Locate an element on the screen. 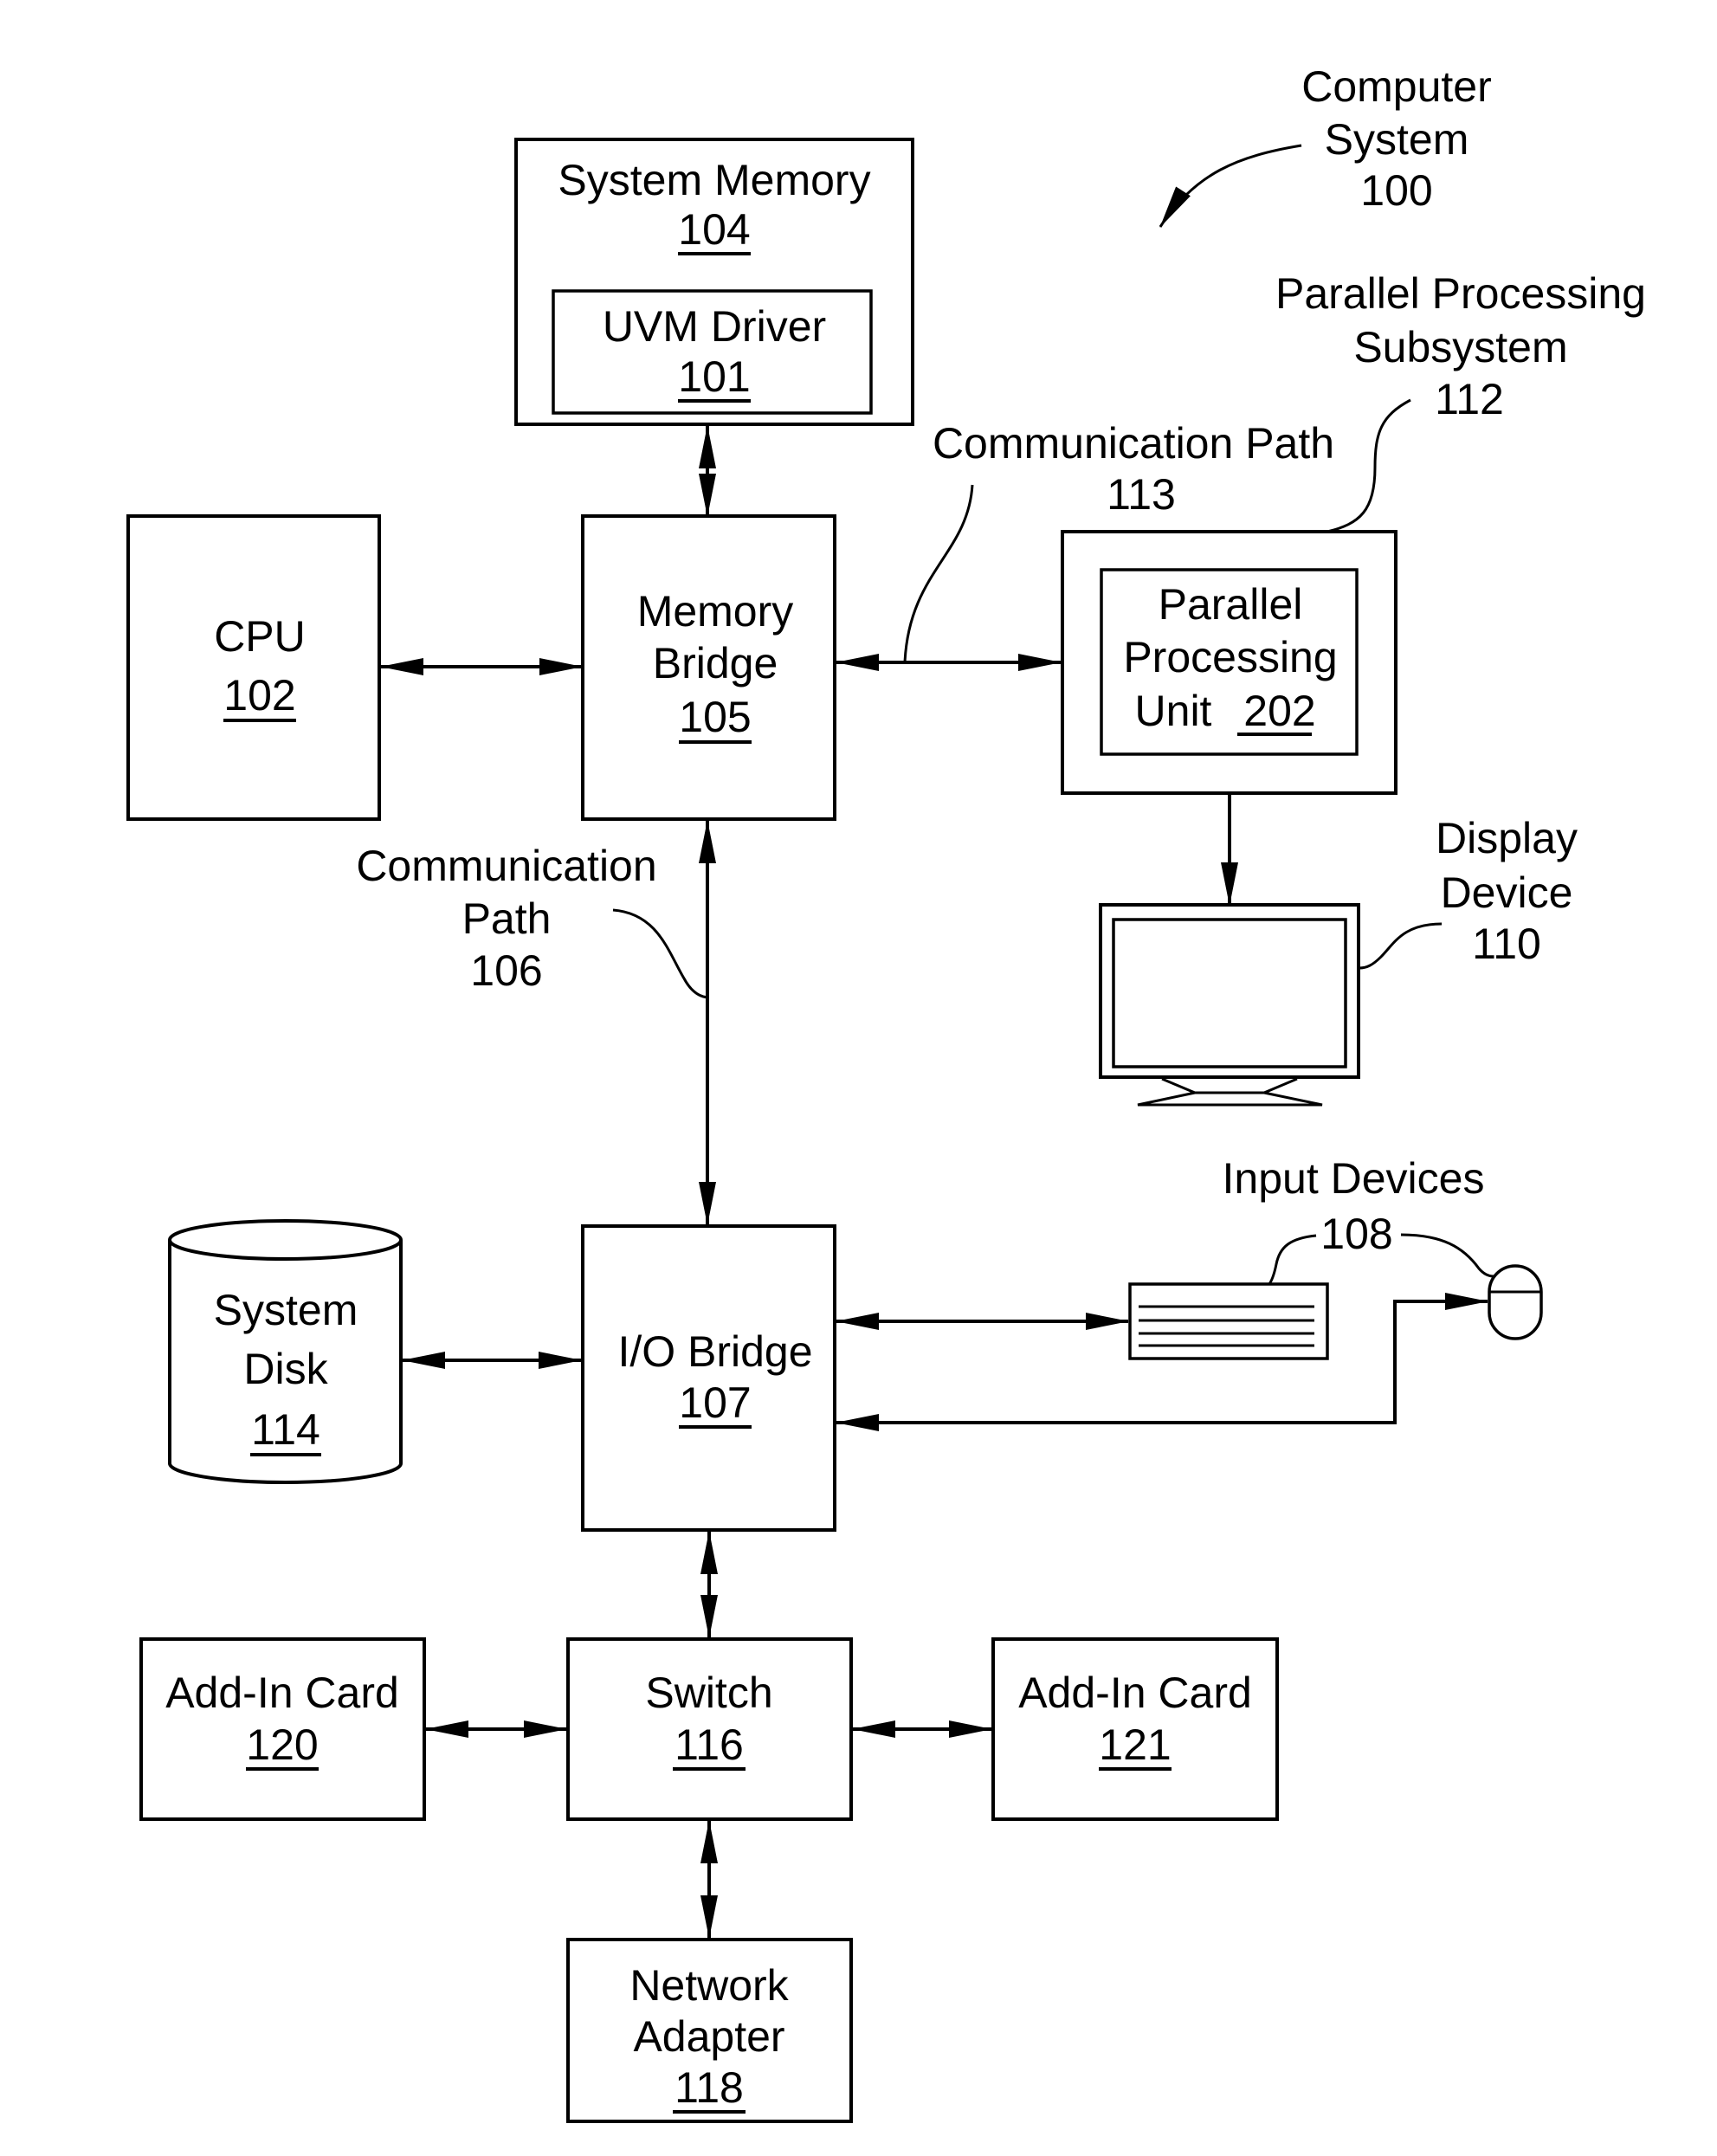  add-in-card-120-block: Add-In Card 120 is located at coordinates (282, 1729).